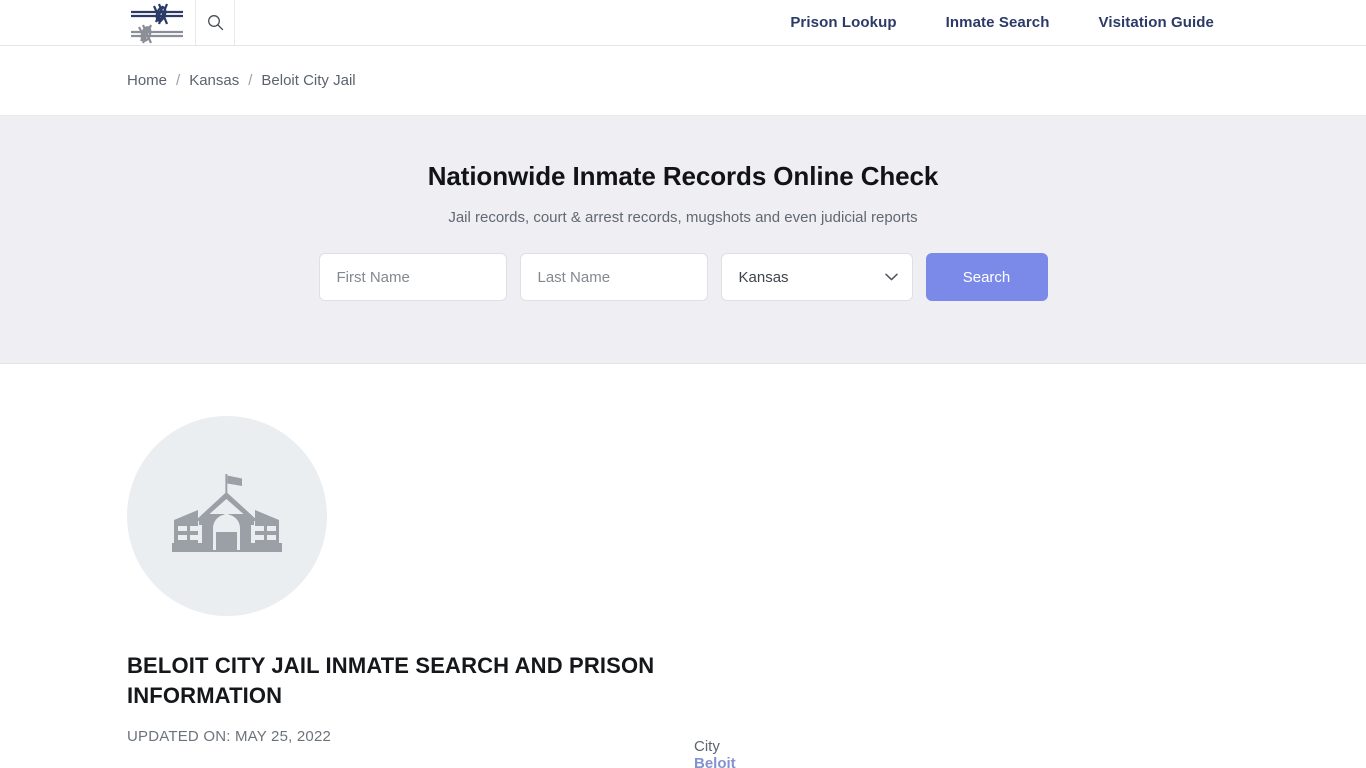 The image size is (1366, 768). What do you see at coordinates (904, 753) in the screenshot?
I see `facility-details: City Beloit` at bounding box center [904, 753].